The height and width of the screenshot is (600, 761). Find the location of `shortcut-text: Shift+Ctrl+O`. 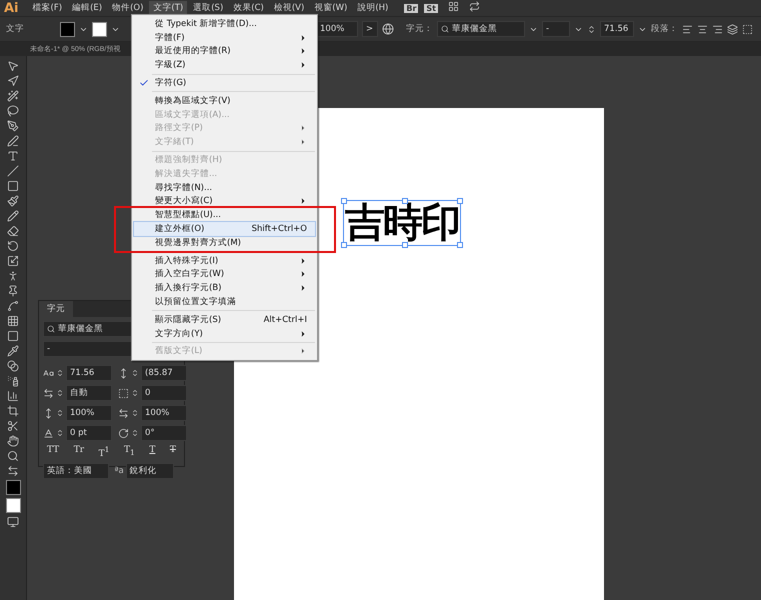

shortcut-text: Shift+Ctrl+O is located at coordinates (279, 229).